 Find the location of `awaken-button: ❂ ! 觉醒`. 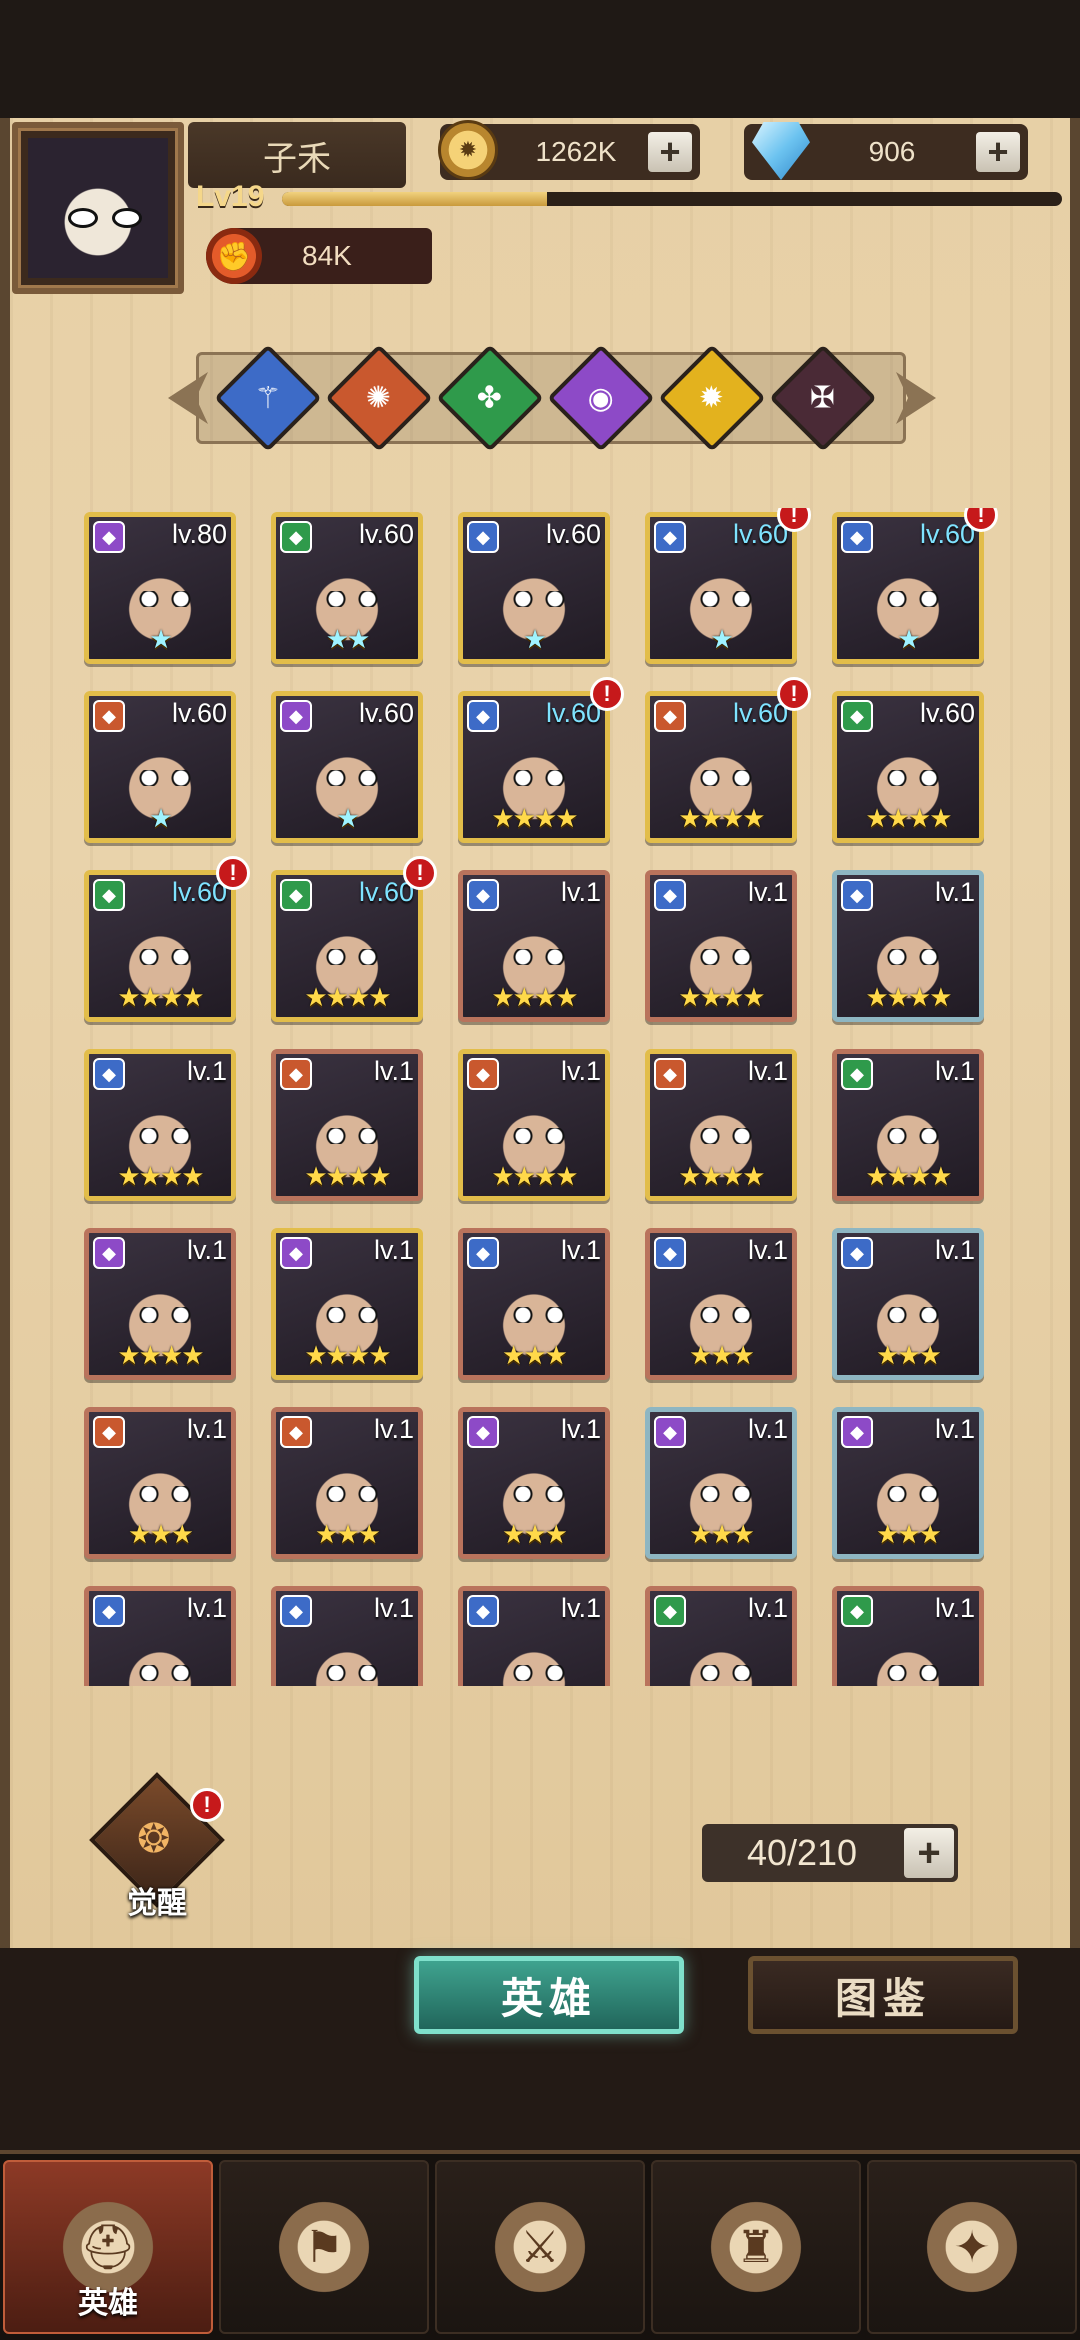

awaken-button: ❂ ! 觉醒 is located at coordinates (157, 1846).